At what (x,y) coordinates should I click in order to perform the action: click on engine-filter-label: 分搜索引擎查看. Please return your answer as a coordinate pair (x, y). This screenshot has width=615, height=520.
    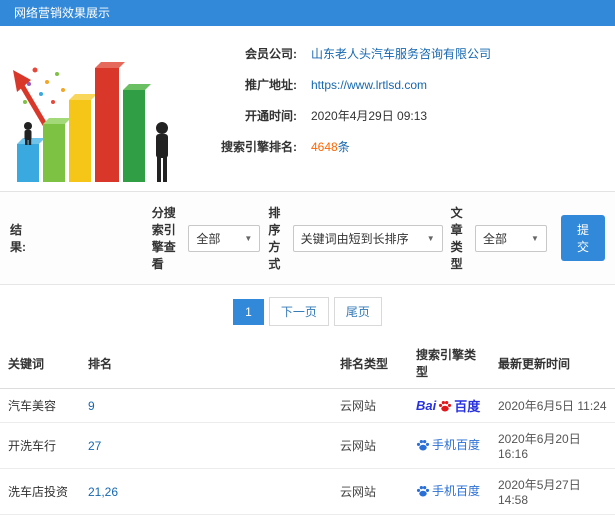
    Looking at the image, I should click on (163, 238).